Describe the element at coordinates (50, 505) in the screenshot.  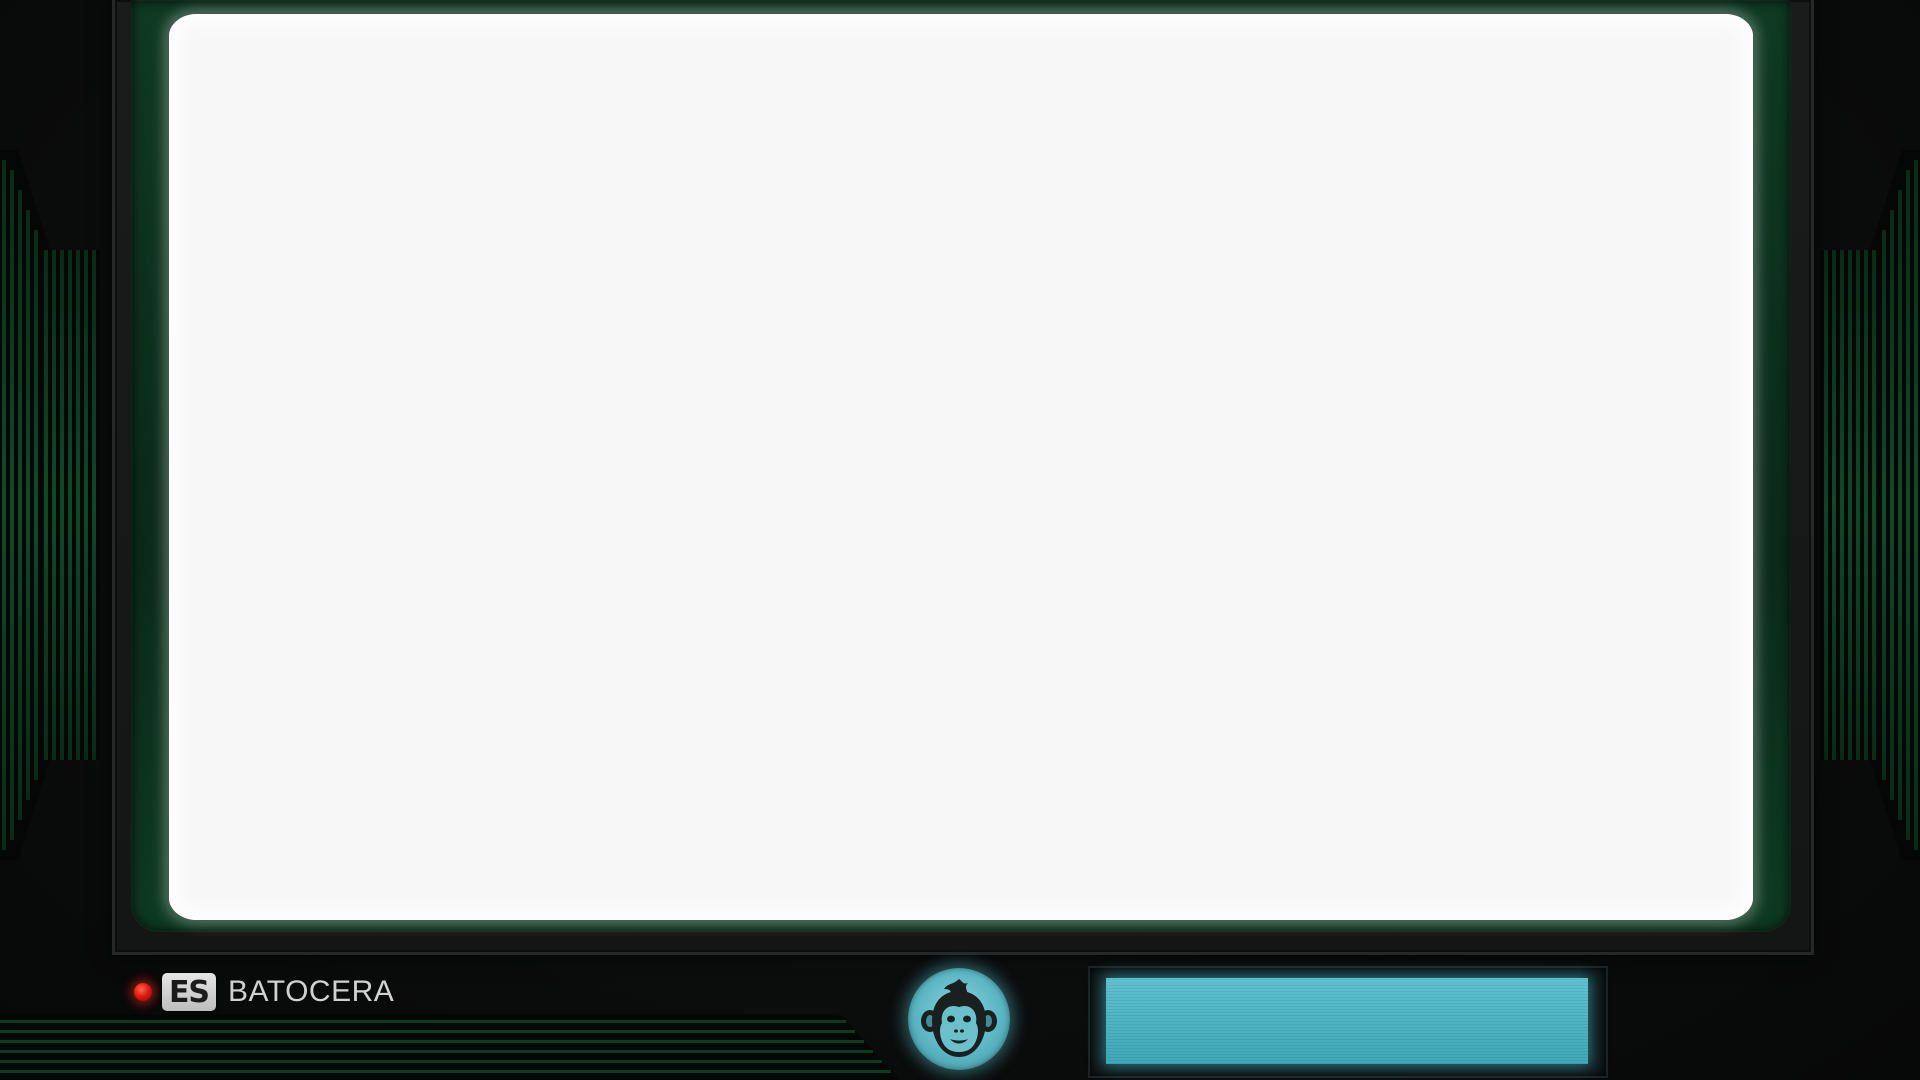
I see `left-vent-decoration` at that location.